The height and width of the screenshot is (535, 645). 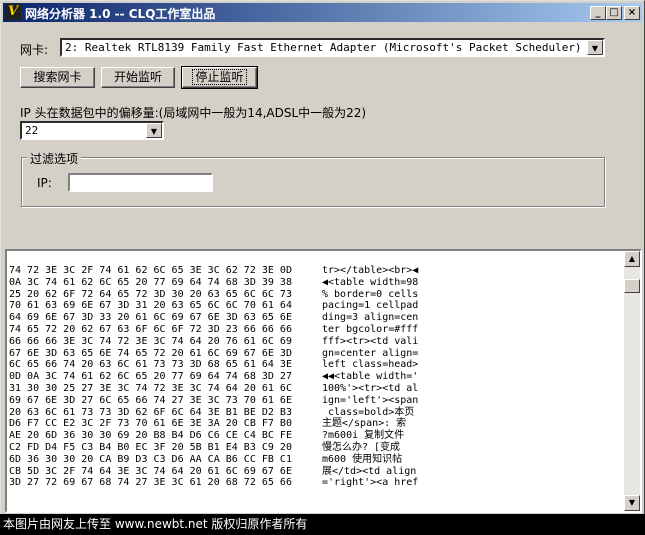 What do you see at coordinates (155, 524) in the screenshot?
I see `footer-text: 本图片由网友上传至 www.newbt.net 版权归原作者所有` at bounding box center [155, 524].